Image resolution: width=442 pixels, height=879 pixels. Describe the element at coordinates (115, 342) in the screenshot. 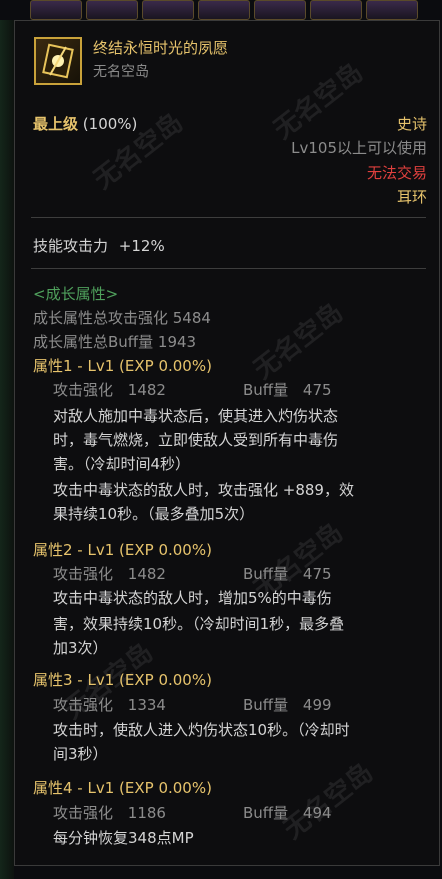

I see `growth-total-buff: 成长属性总Buff量 1943` at that location.